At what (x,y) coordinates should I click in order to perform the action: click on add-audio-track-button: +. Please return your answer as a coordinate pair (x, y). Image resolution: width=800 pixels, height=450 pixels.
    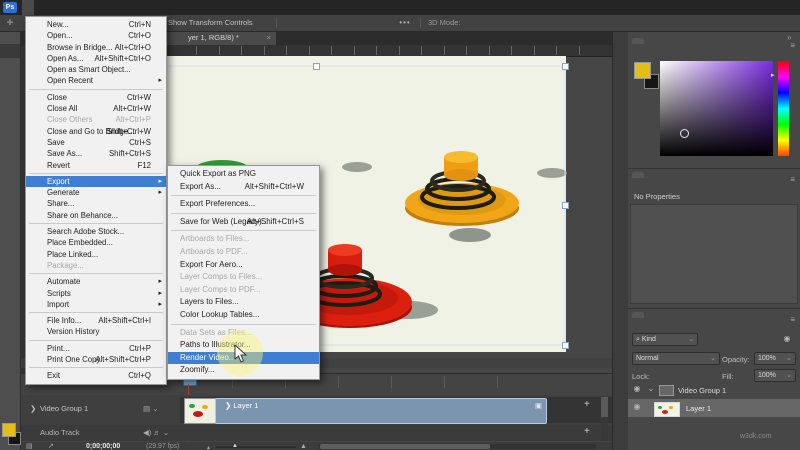
    Looking at the image, I should click on (587, 431).